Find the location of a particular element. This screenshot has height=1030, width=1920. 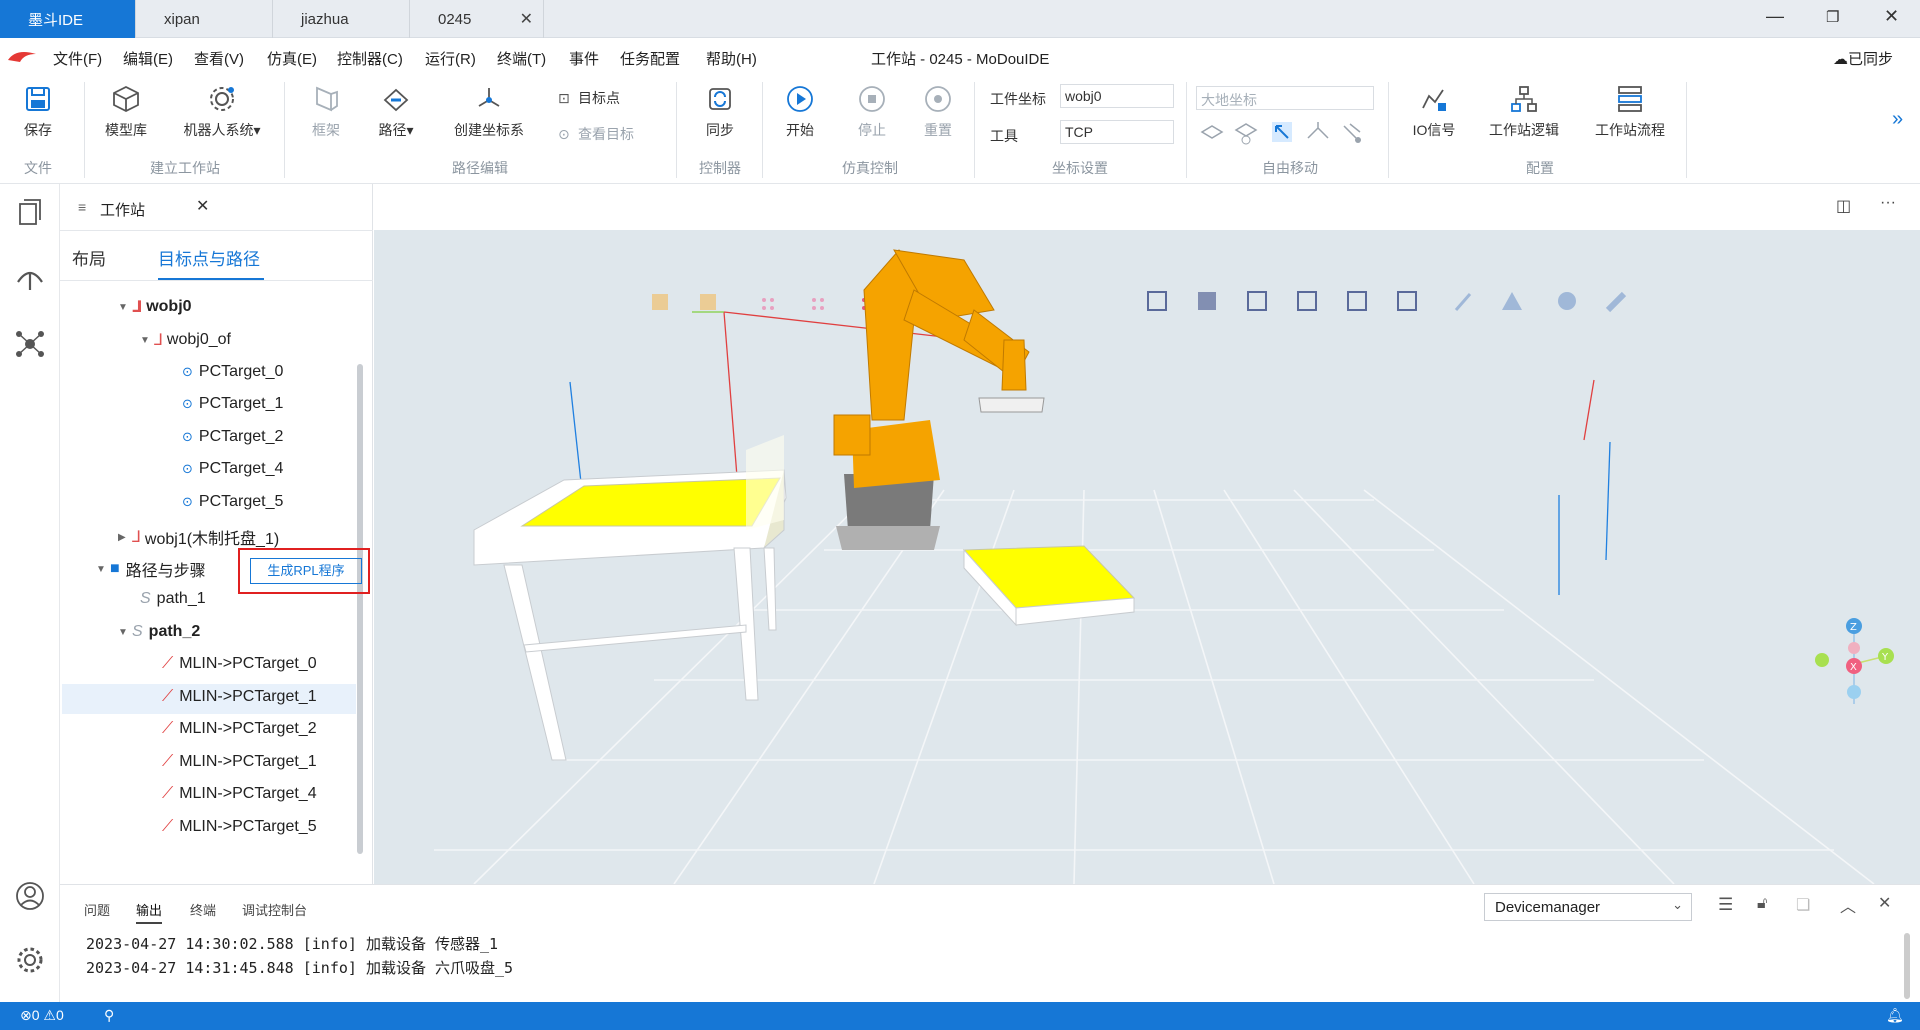

explorer-icon is located at coordinates (30, 212).